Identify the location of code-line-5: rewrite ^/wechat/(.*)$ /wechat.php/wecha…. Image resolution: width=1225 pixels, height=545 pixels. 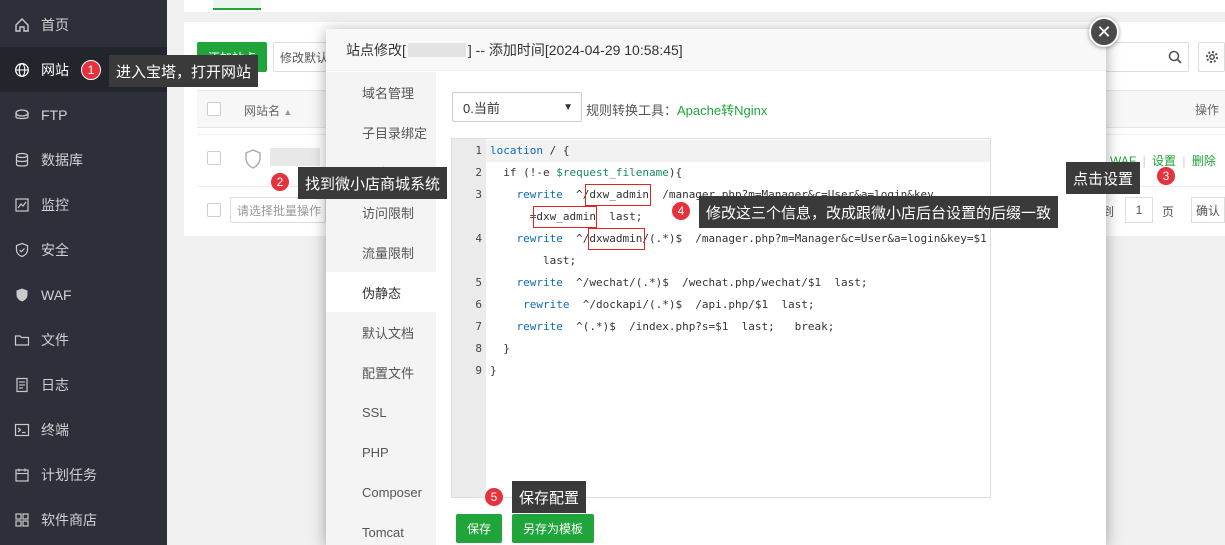
(679, 282).